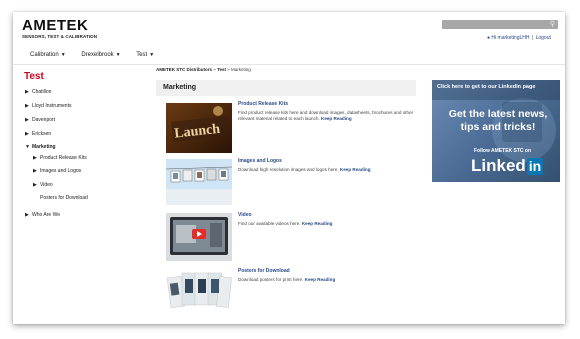 Image resolution: width=580 pixels, height=339 pixels. What do you see at coordinates (260, 161) in the screenshot?
I see `entry-title-images: Images and Logos` at bounding box center [260, 161].